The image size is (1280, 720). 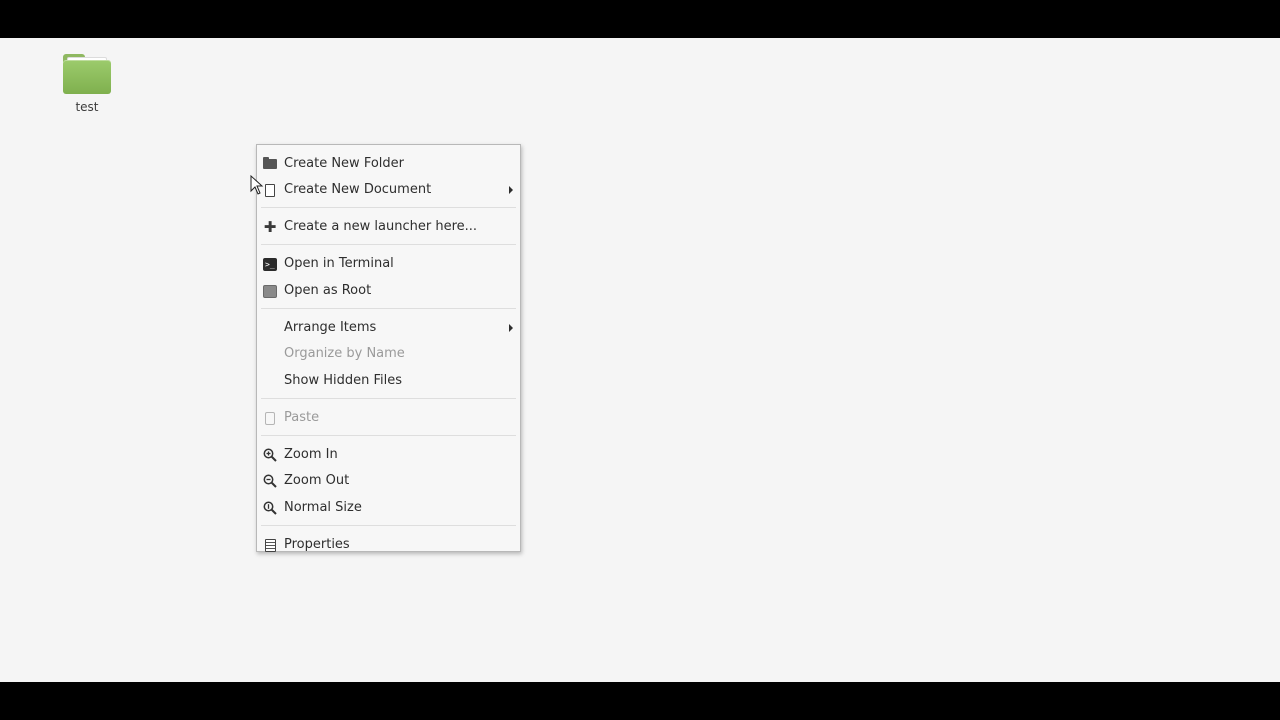 I want to click on menu-item-show-hidden-files: Show Hidden Files, so click(x=388, y=381).